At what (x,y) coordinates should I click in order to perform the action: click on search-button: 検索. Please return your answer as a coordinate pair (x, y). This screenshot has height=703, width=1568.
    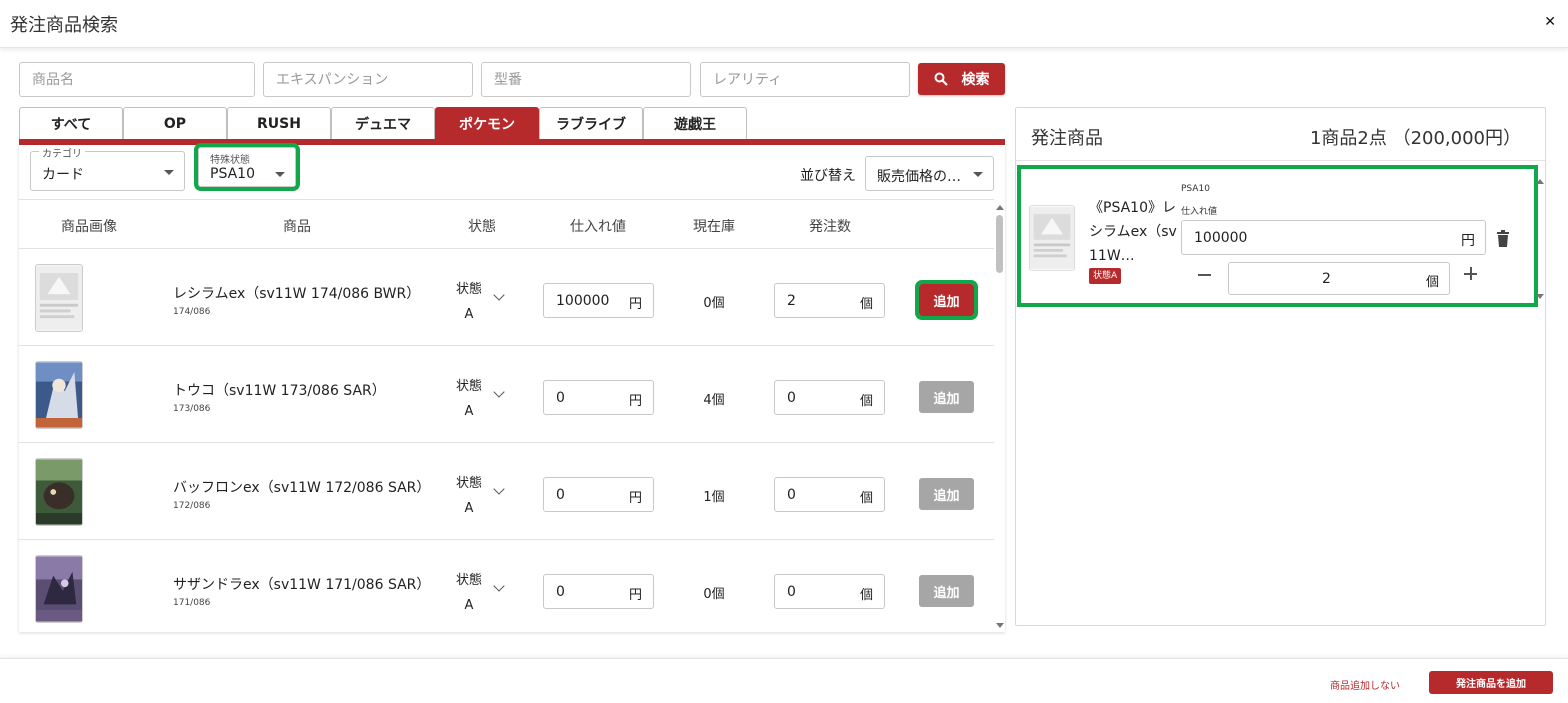
    Looking at the image, I should click on (961, 79).